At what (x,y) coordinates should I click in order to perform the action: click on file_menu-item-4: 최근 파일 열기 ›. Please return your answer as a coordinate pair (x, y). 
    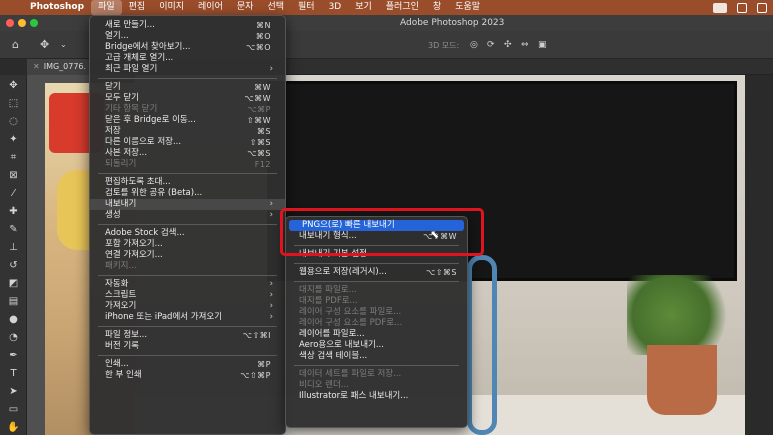
    Looking at the image, I should click on (187, 69).